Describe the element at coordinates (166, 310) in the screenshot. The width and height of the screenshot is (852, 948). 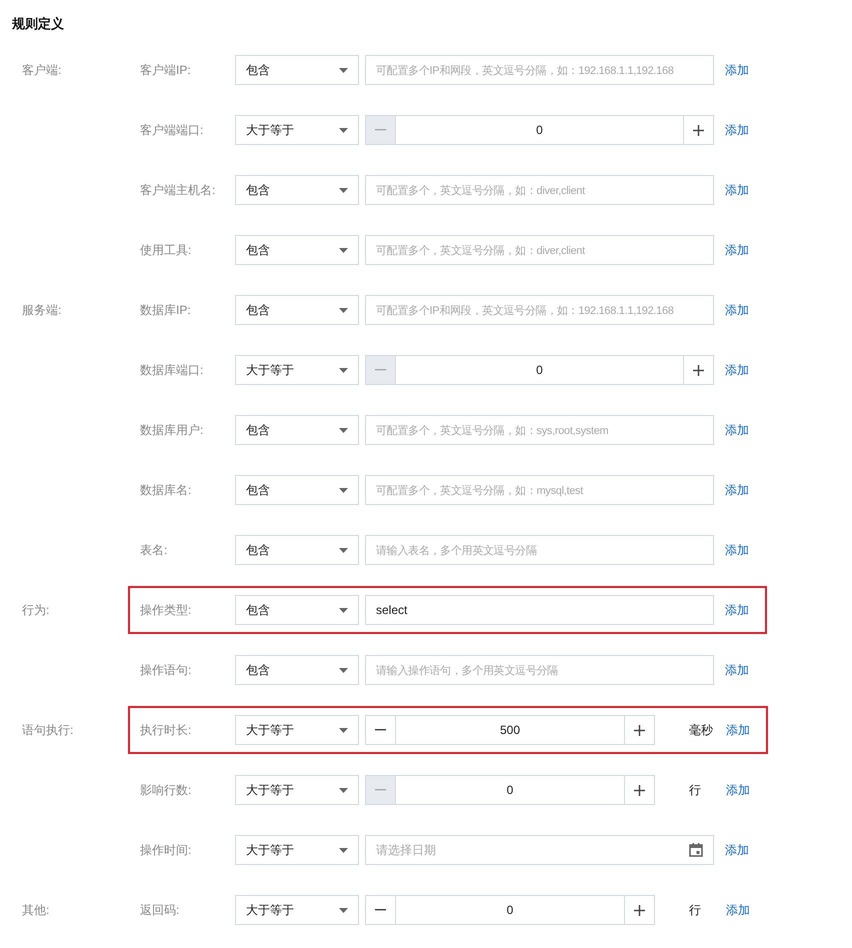
I see `field-label: 数据库IP:` at that location.